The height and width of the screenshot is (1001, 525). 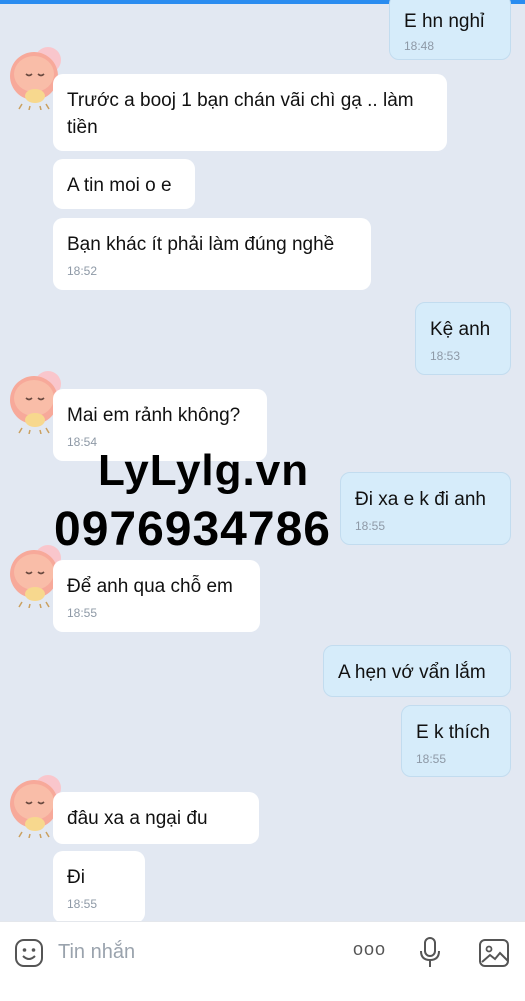 What do you see at coordinates (192, 529) in the screenshot?
I see `watermark-phone: 0976934786` at bounding box center [192, 529].